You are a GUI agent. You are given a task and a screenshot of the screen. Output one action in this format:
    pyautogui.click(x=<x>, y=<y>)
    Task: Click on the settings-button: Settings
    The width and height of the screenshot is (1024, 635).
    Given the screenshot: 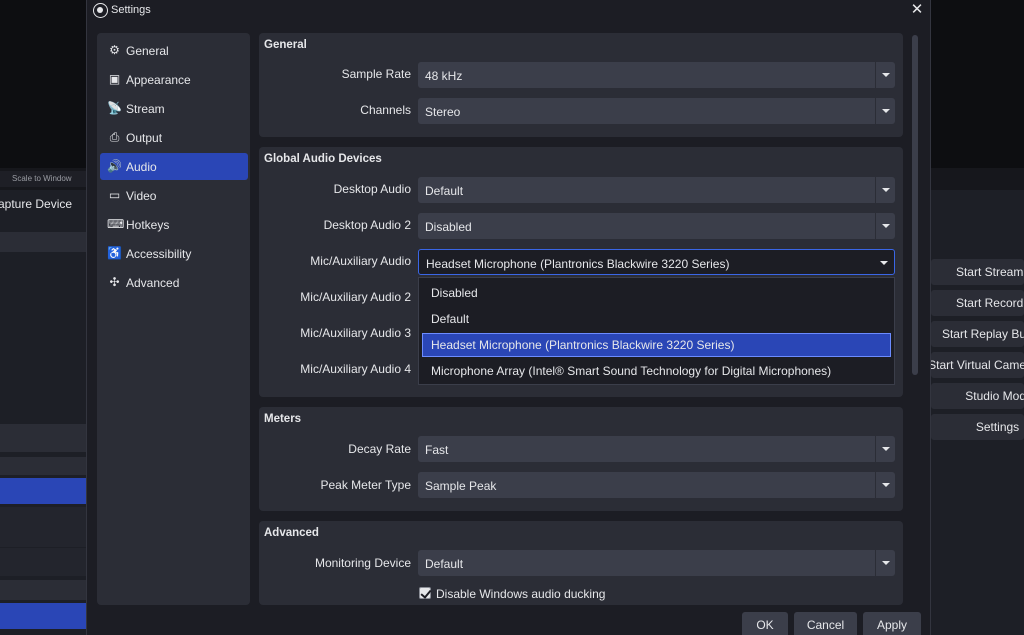 What is the action you would take?
    pyautogui.click(x=977, y=427)
    